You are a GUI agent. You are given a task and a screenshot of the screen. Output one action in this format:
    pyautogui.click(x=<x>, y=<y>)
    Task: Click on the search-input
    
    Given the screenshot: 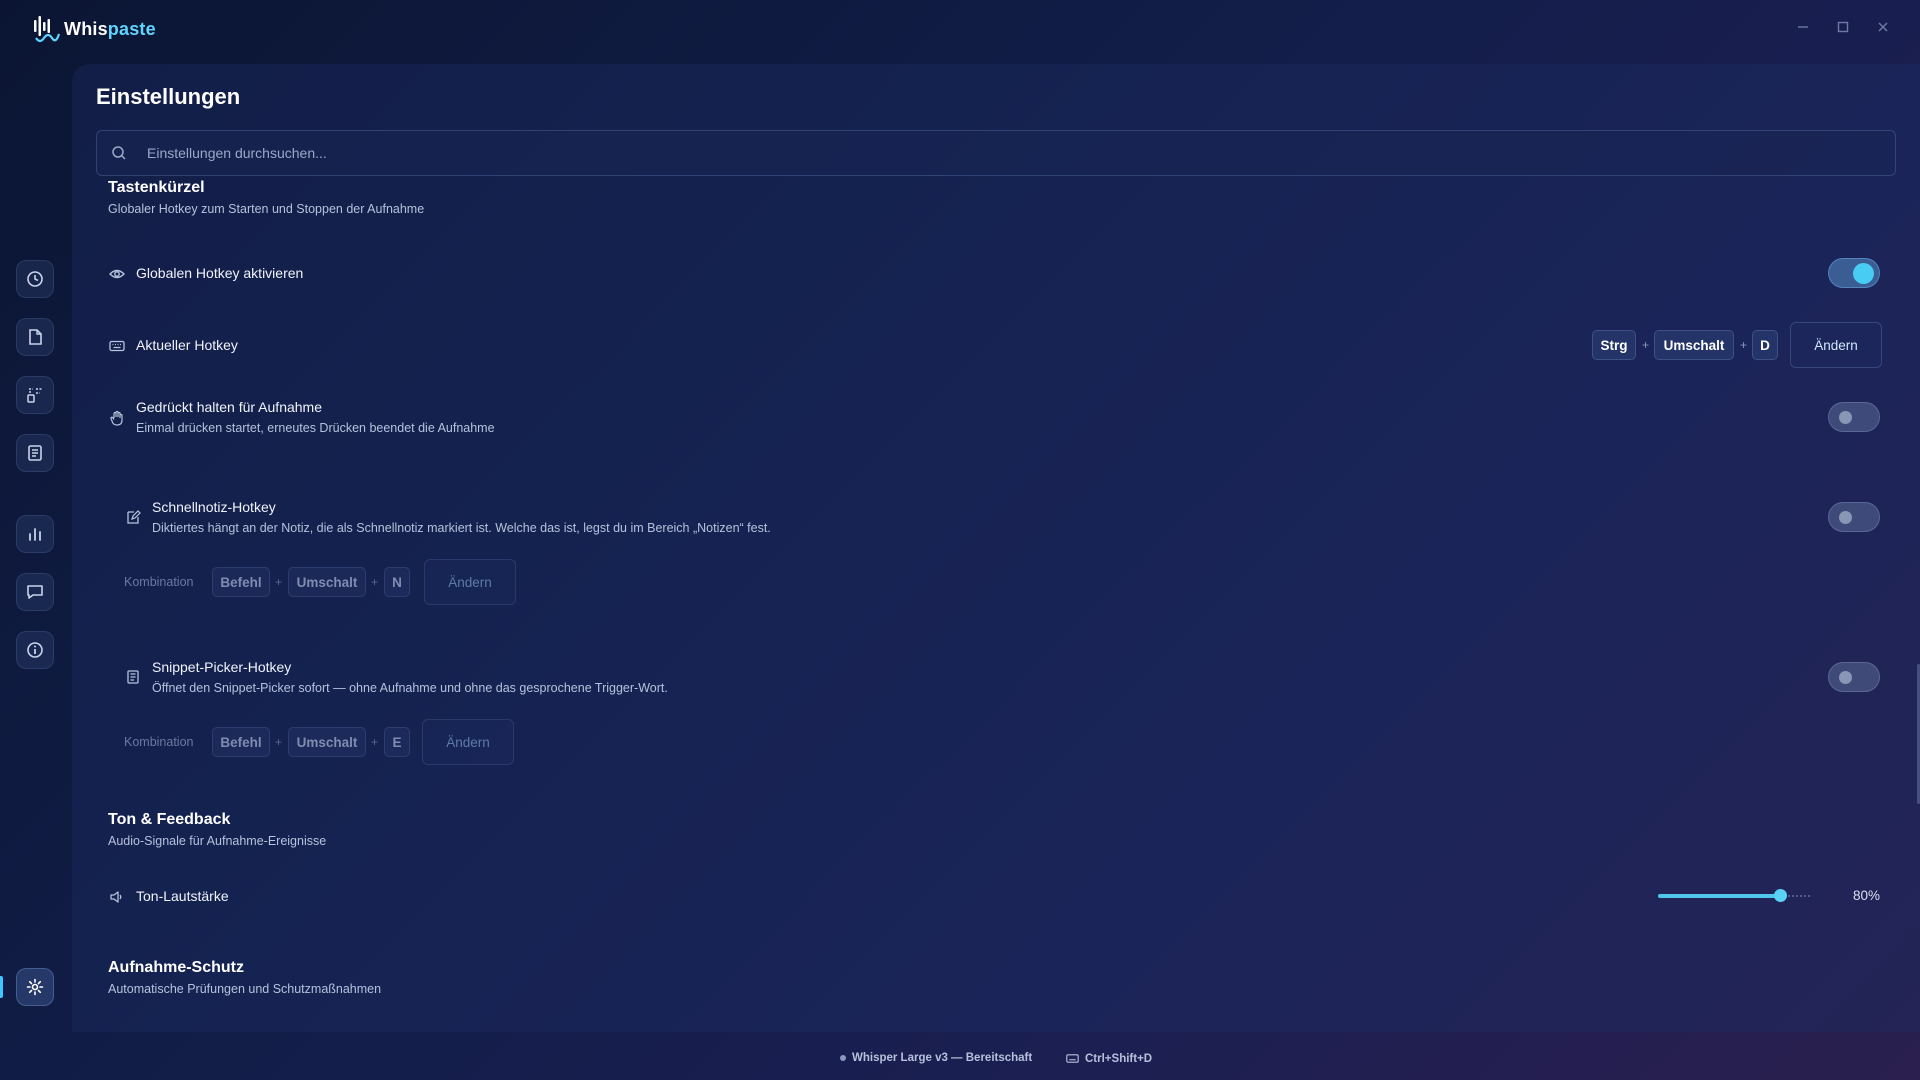 What is the action you would take?
    pyautogui.click(x=997, y=153)
    